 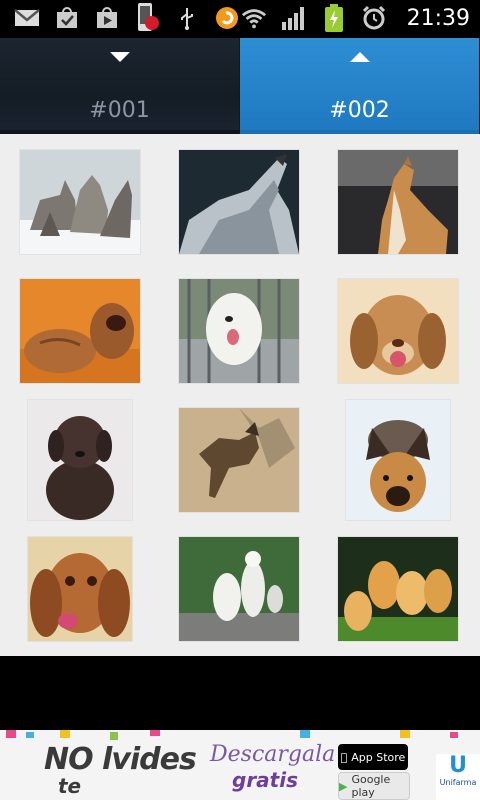 What do you see at coordinates (371, 786) in the screenshot?
I see `google-play-label: Google play` at bounding box center [371, 786].